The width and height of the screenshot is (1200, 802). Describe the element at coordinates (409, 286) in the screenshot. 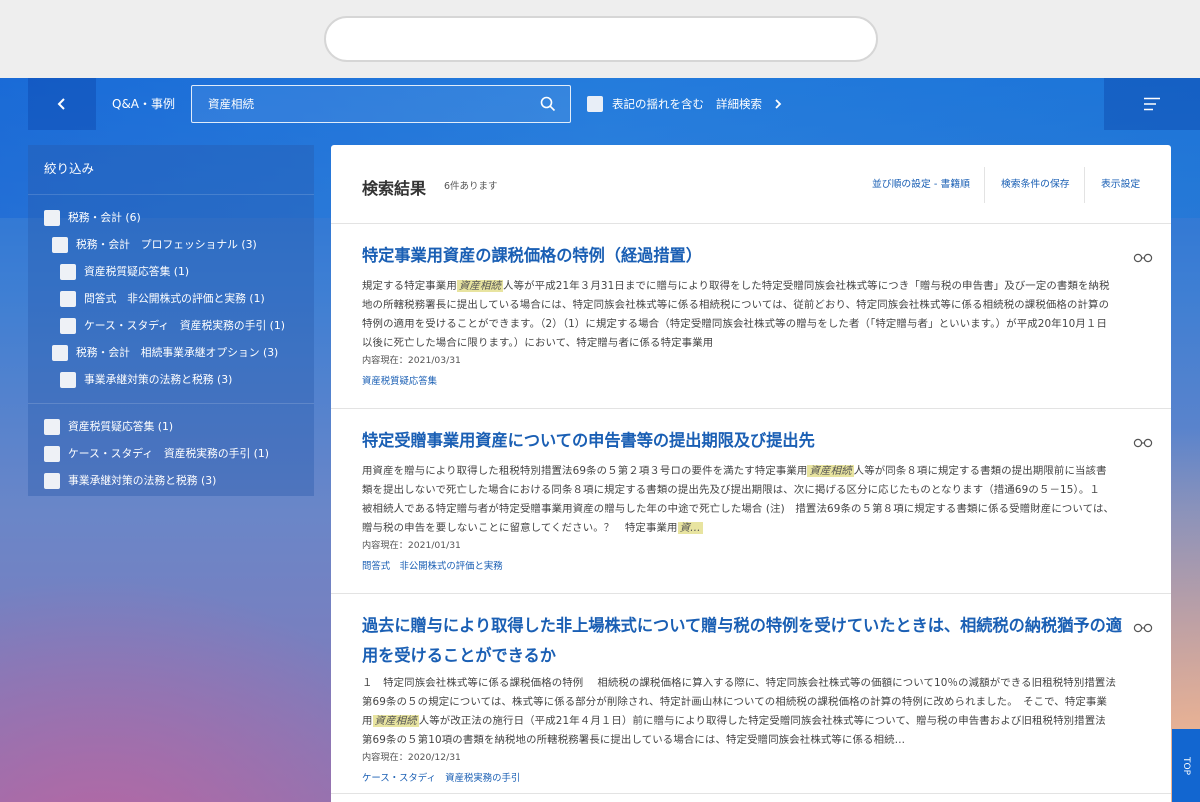

I see `snippet-text: 規定する特定事業用` at that location.